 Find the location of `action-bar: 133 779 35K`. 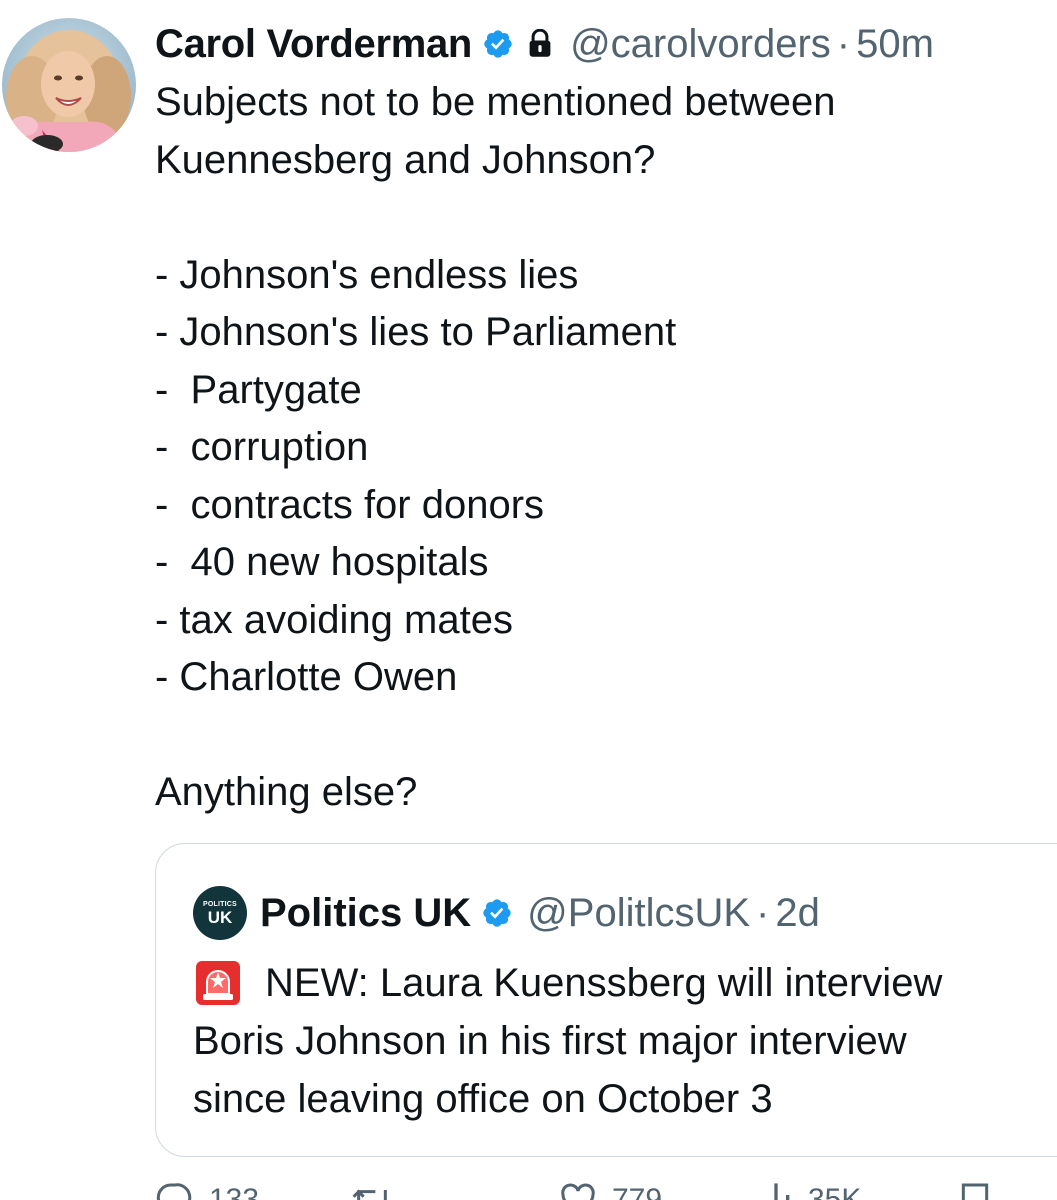

action-bar: 133 779 35K is located at coordinates (606, 1190).